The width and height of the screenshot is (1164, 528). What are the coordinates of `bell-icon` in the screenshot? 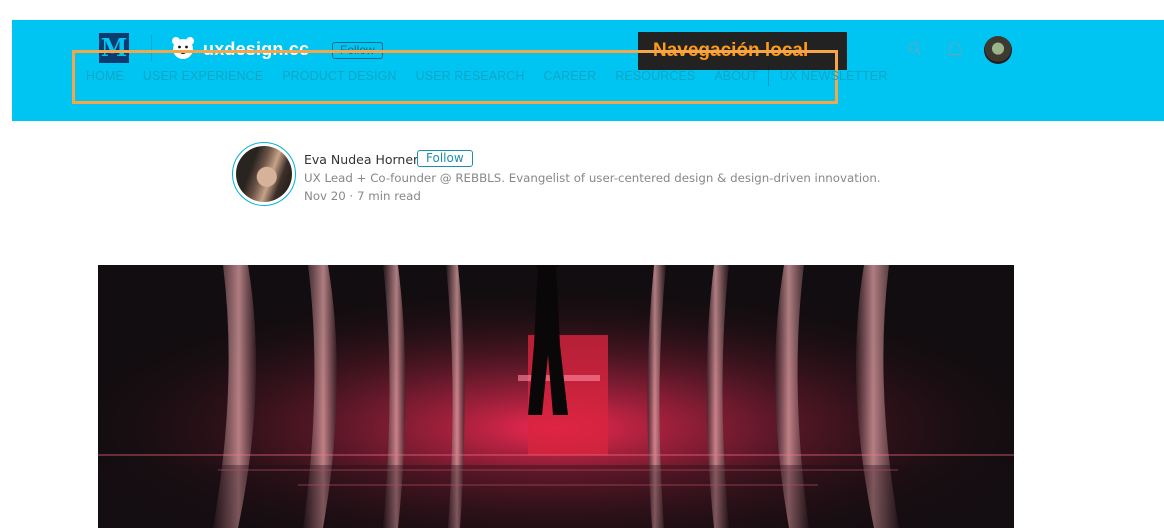 It's located at (955, 49).